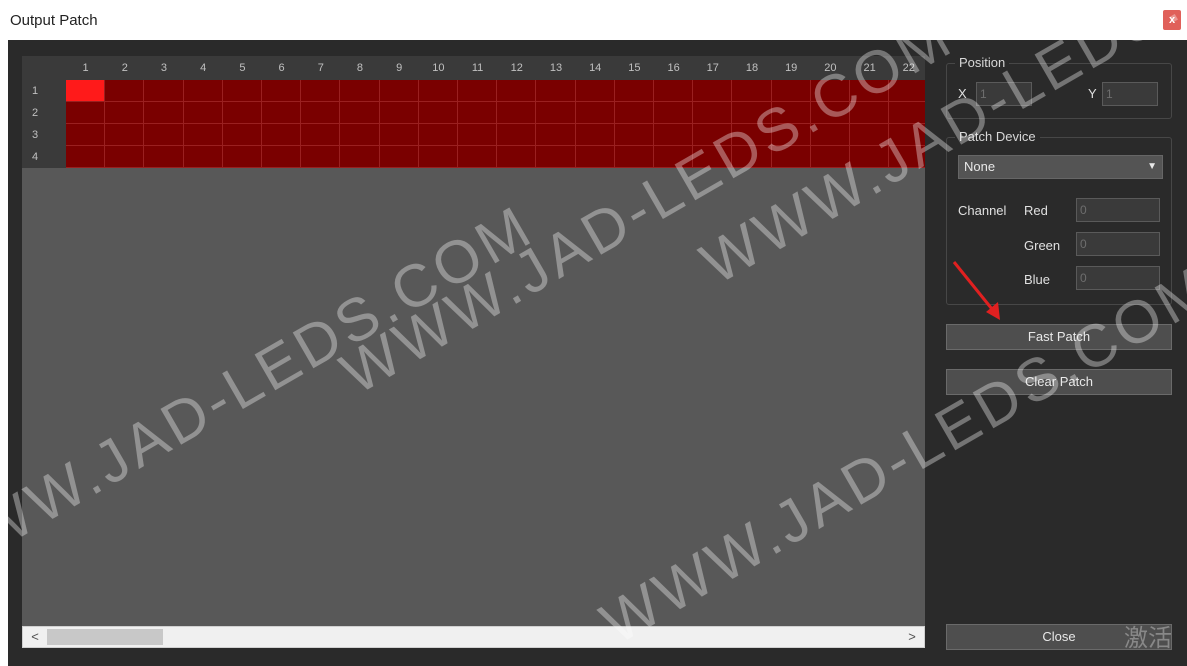  I want to click on horizontal-scrollbar: < >, so click(473, 637).